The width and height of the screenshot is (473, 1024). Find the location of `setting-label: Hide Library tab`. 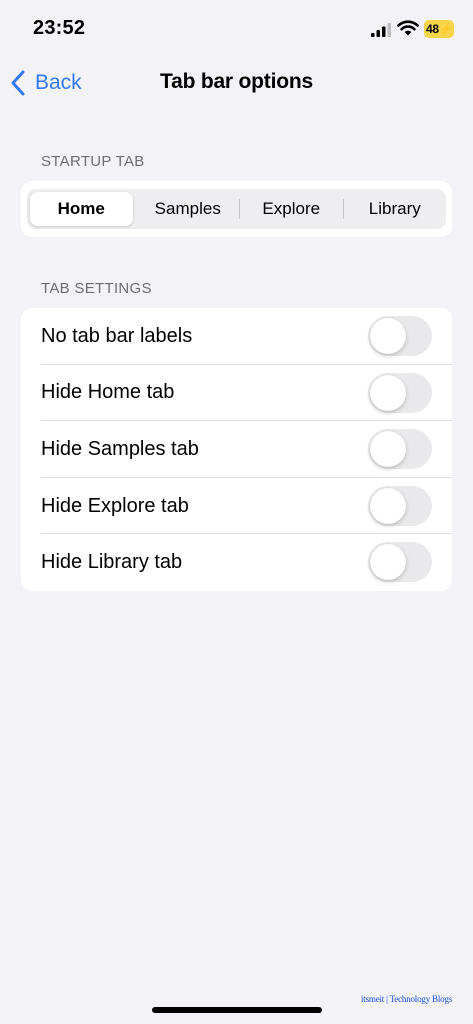

setting-label: Hide Library tab is located at coordinates (112, 562).